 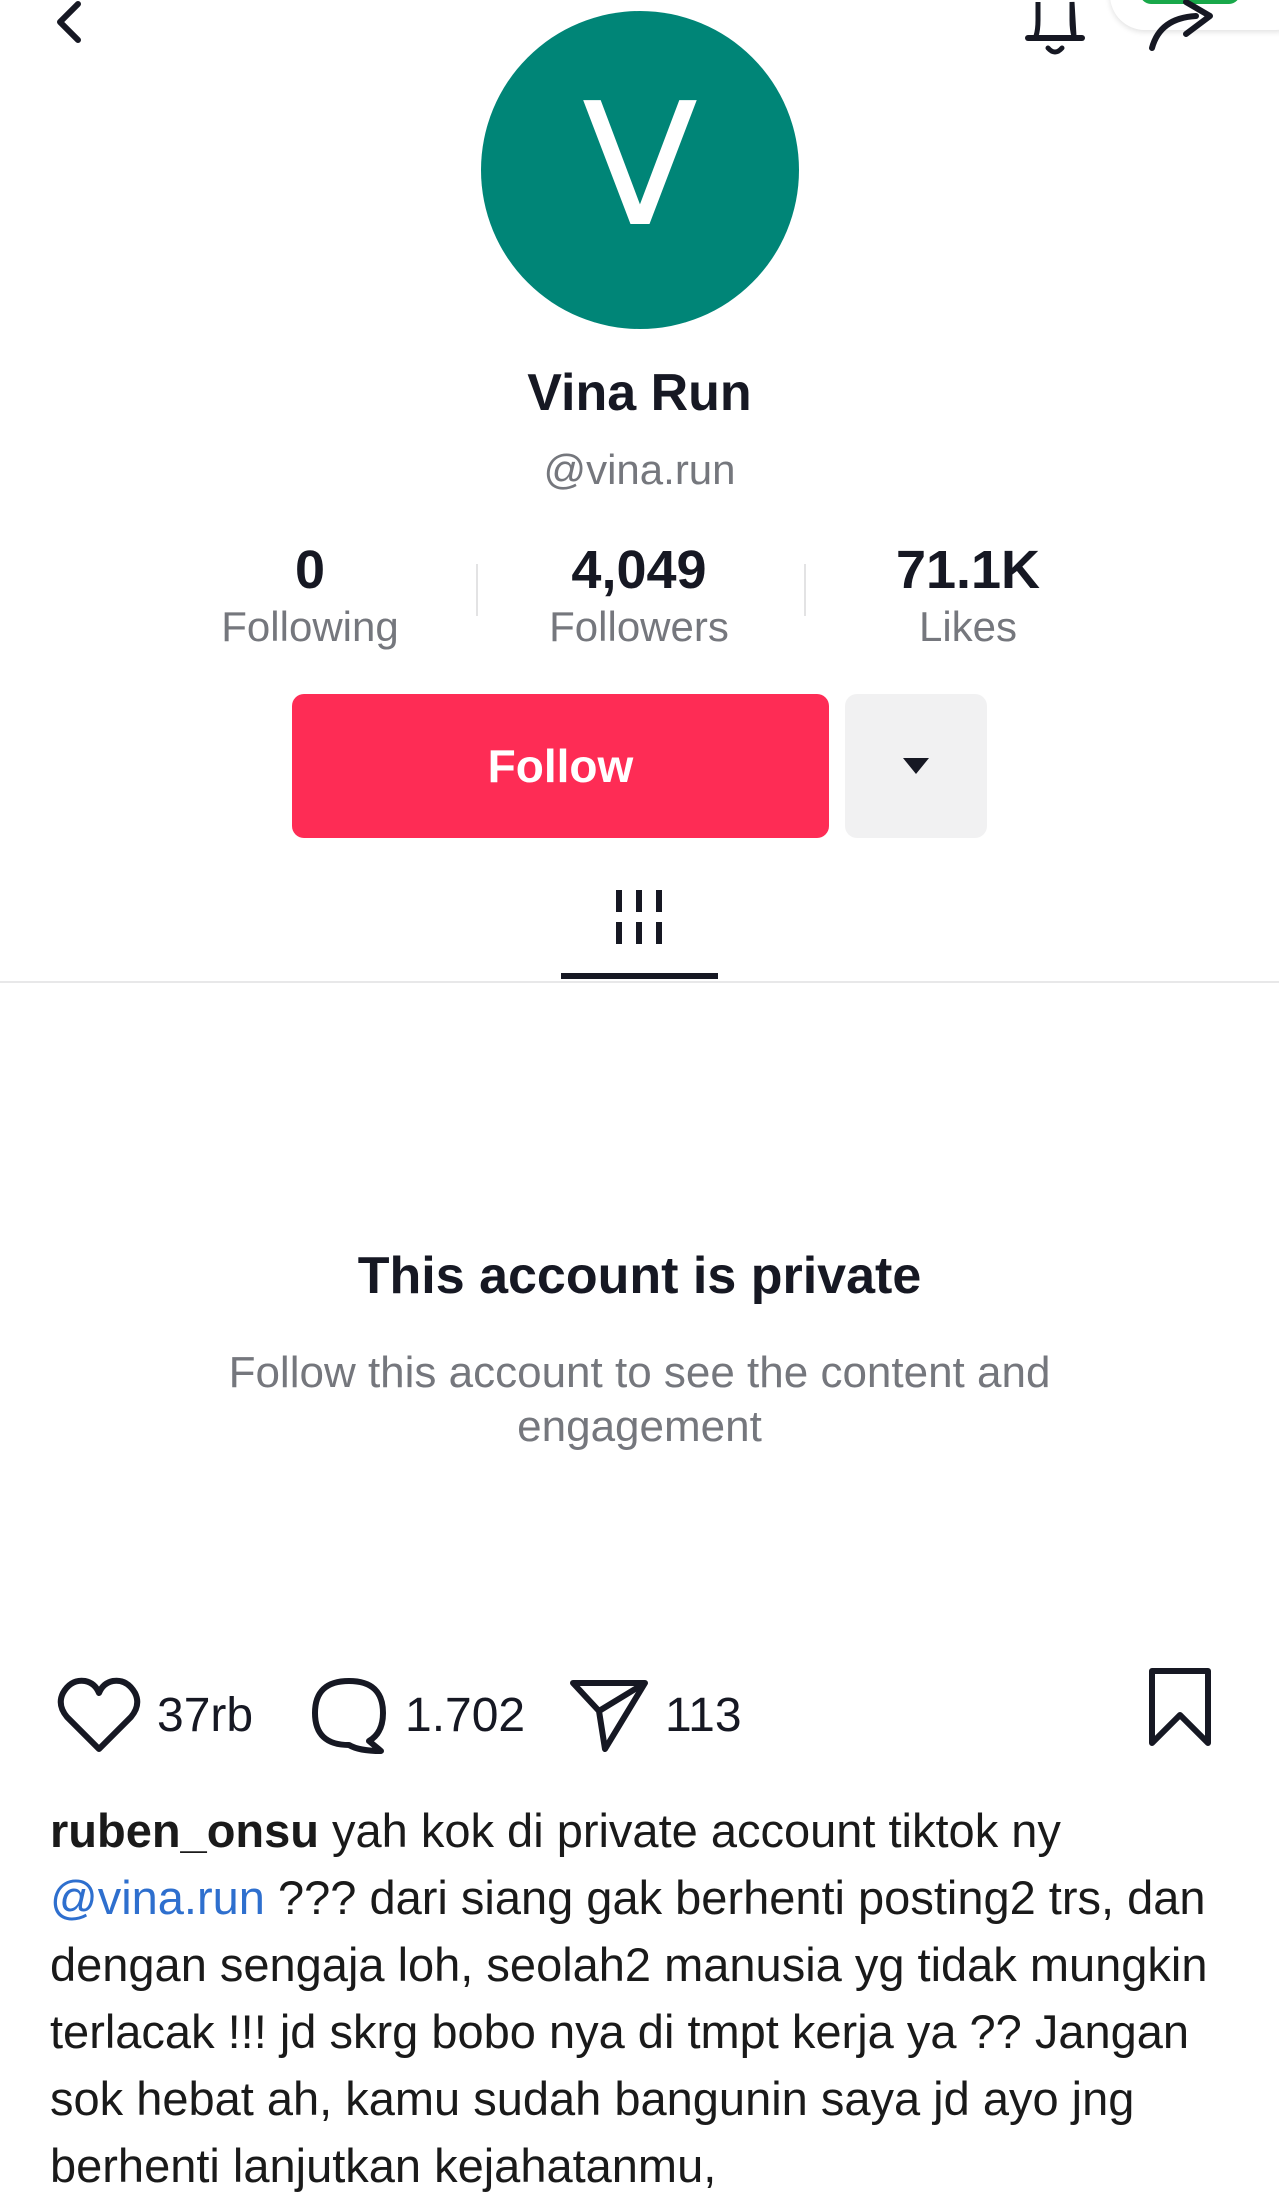 What do you see at coordinates (639, 626) in the screenshot?
I see `followers-label: Followers` at bounding box center [639, 626].